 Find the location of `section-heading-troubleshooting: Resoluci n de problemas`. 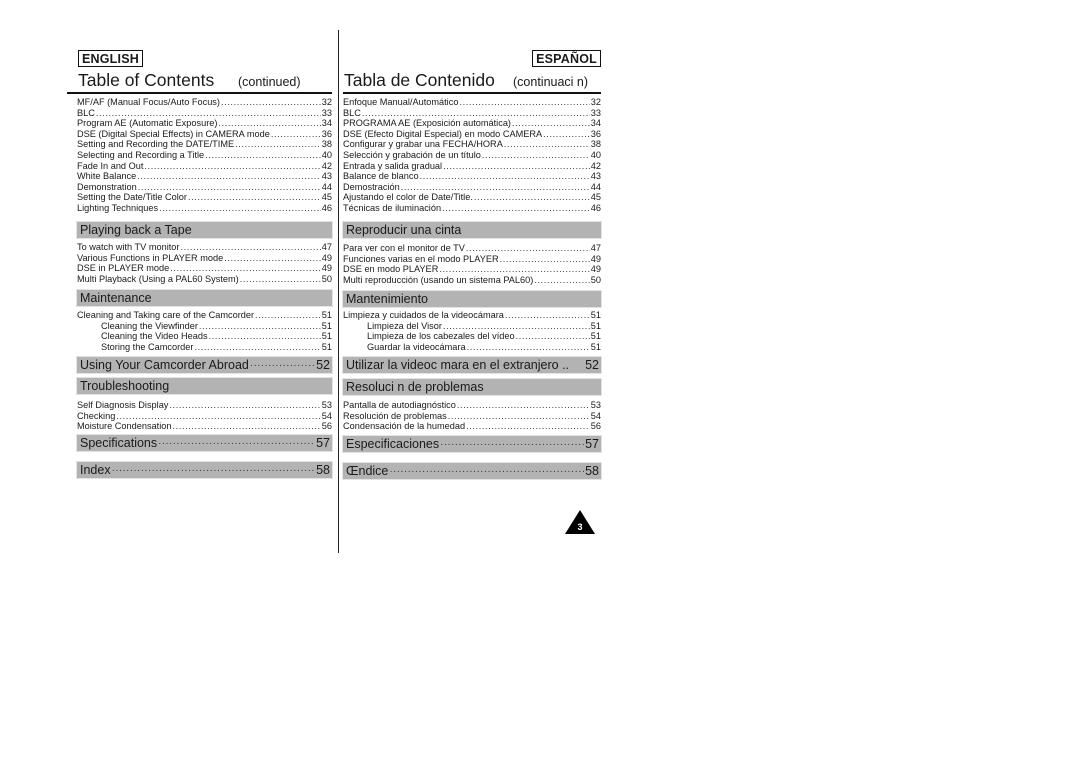

section-heading-troubleshooting: Resoluci n de problemas is located at coordinates (472, 387).